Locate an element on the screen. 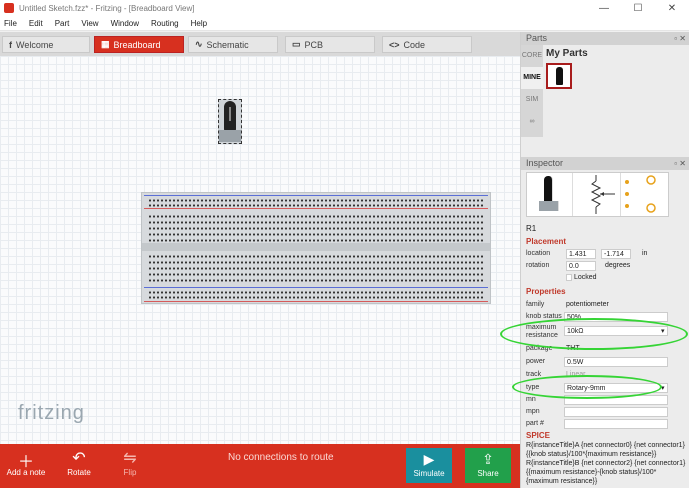 The height and width of the screenshot is (488, 689). schematic-preview is located at coordinates (597, 194).